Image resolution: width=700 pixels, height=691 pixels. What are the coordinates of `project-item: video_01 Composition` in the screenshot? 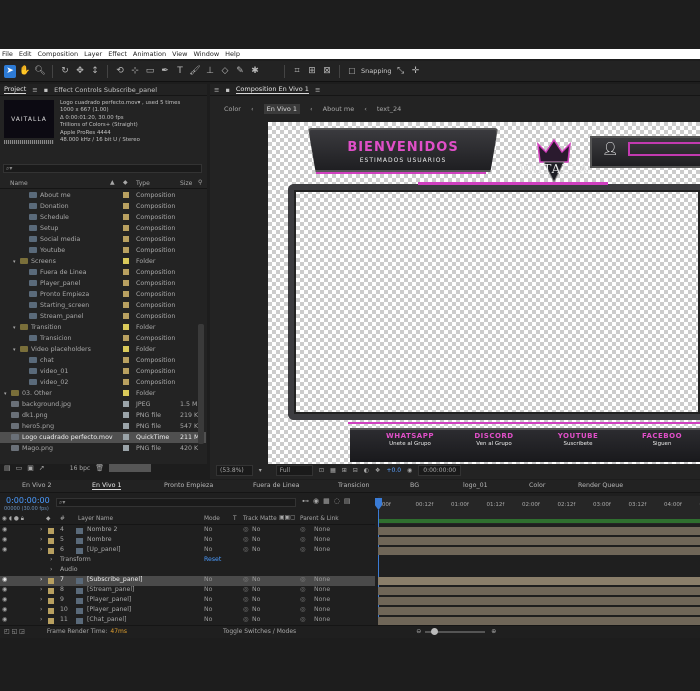 It's located at (103, 371).